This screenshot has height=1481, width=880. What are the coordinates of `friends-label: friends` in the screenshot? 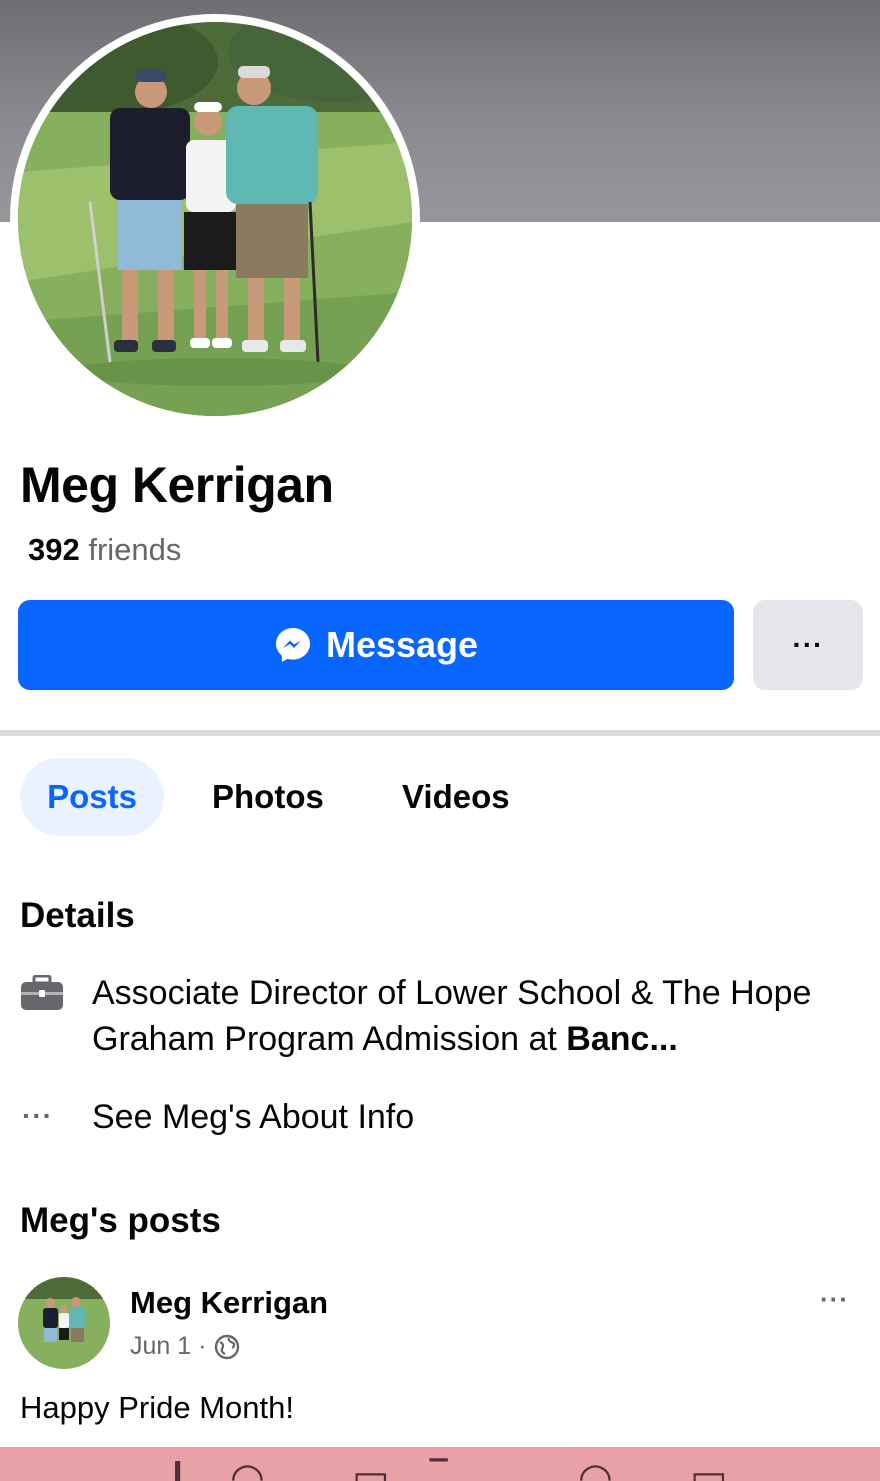 It's located at (130, 549).